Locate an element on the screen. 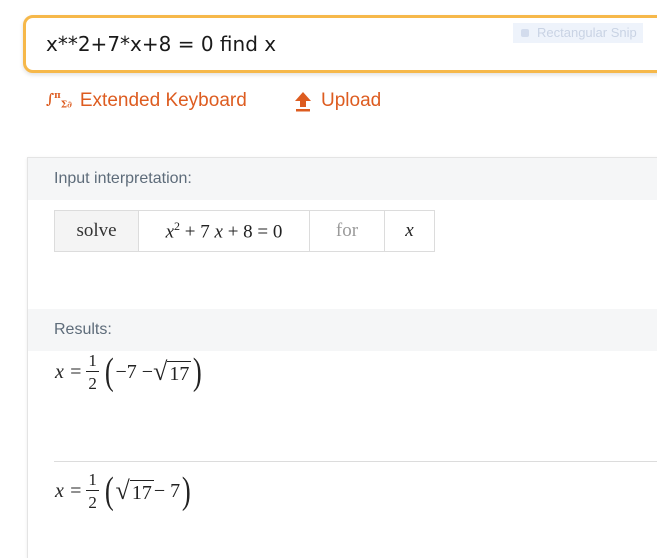 This screenshot has width=657, height=558. result-term: − 7 is located at coordinates (167, 490).